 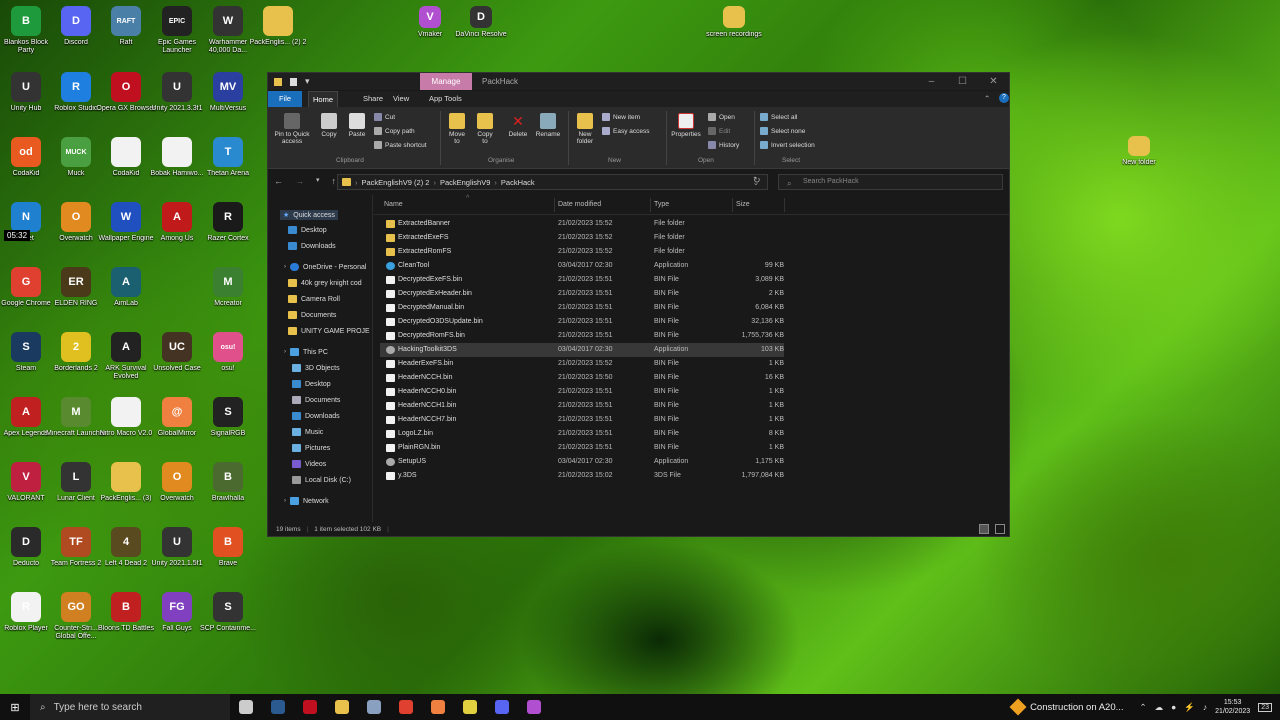 What do you see at coordinates (374, 707) in the screenshot?
I see `taskbar-notepad` at bounding box center [374, 707].